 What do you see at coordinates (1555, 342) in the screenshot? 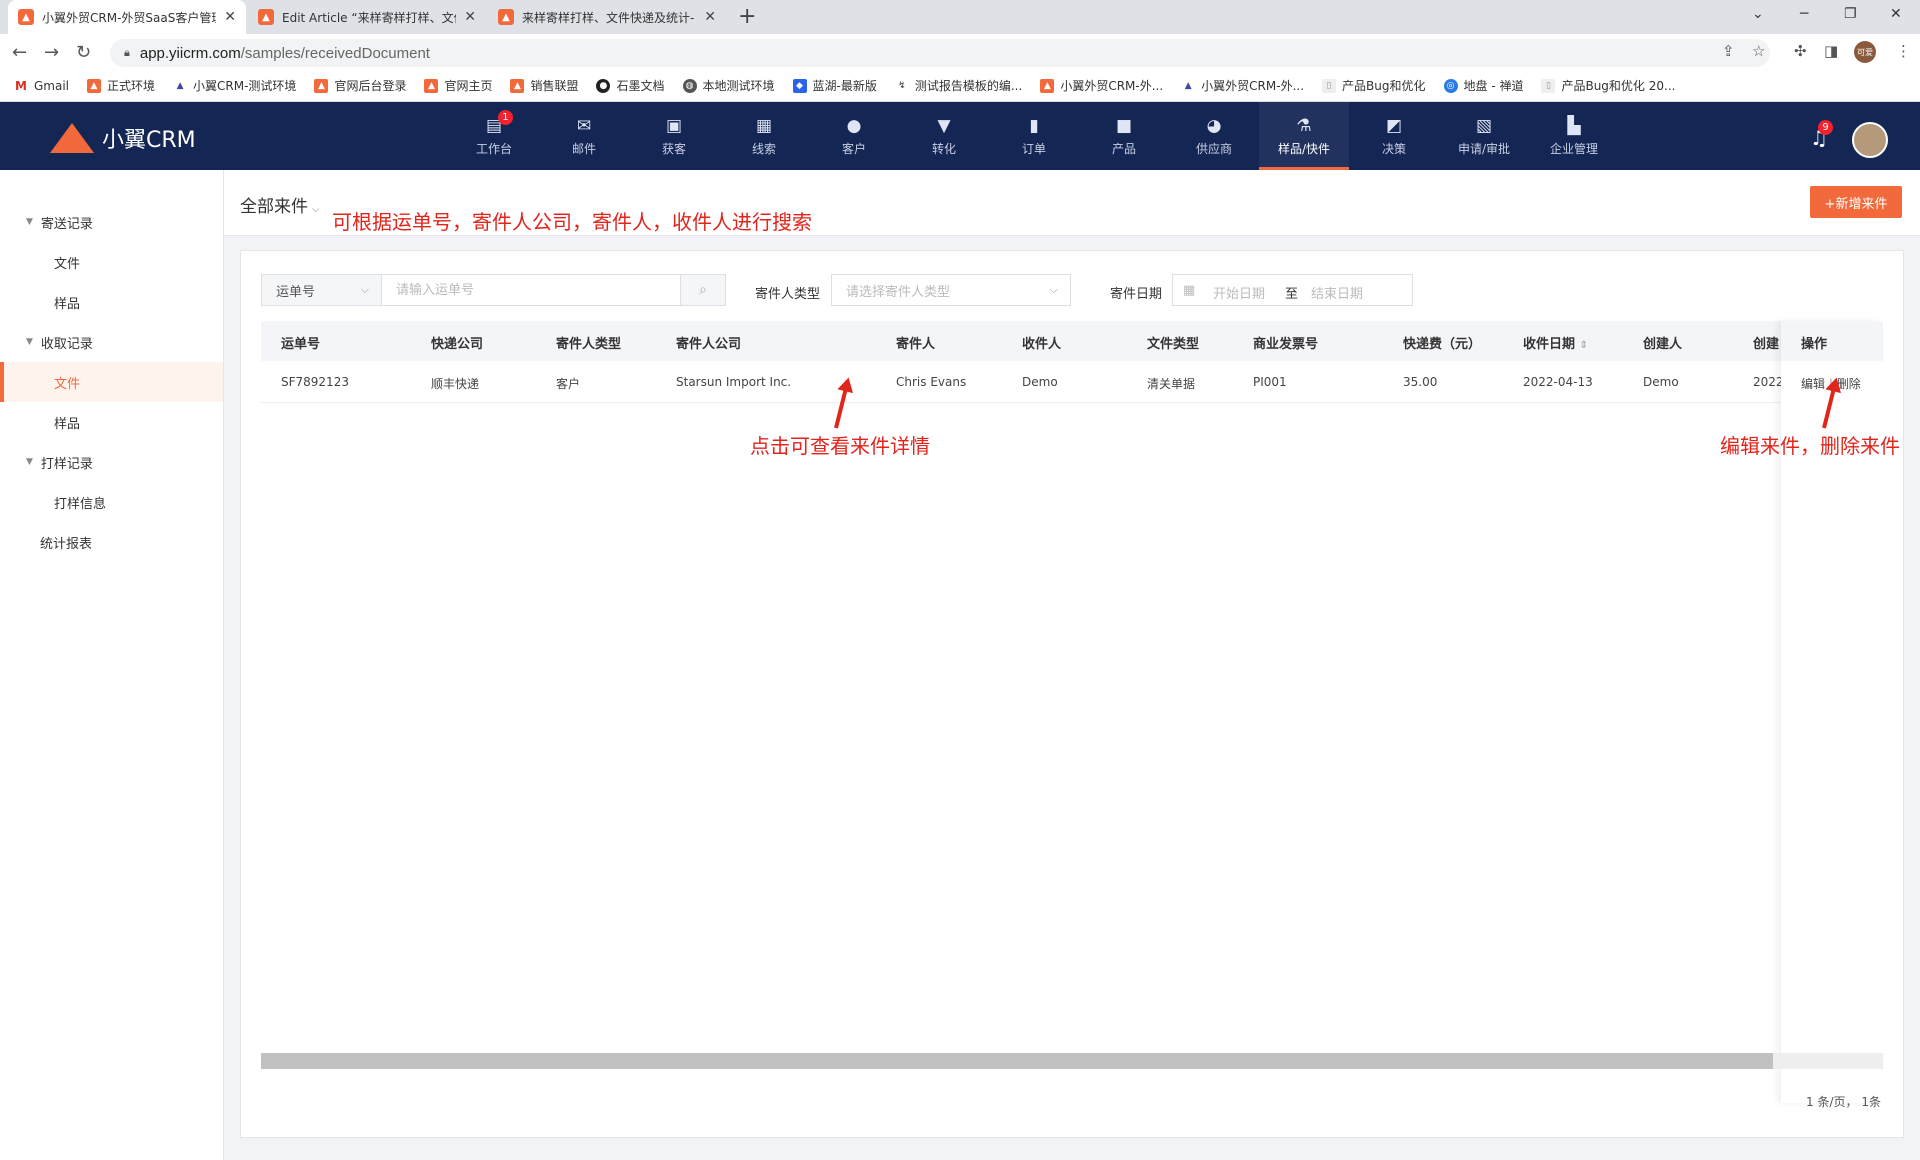
I see `sortable-column-header: 收件日期 ⇕` at bounding box center [1555, 342].